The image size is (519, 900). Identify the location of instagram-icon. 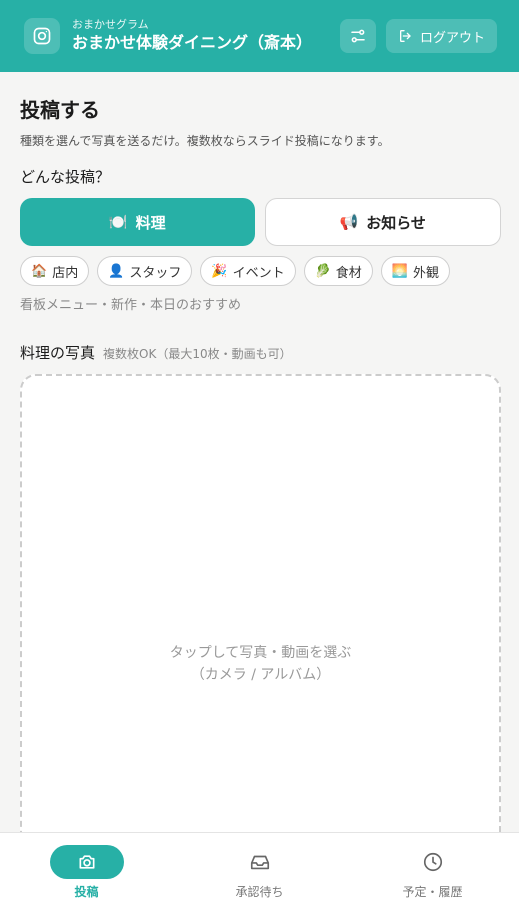
(42, 36).